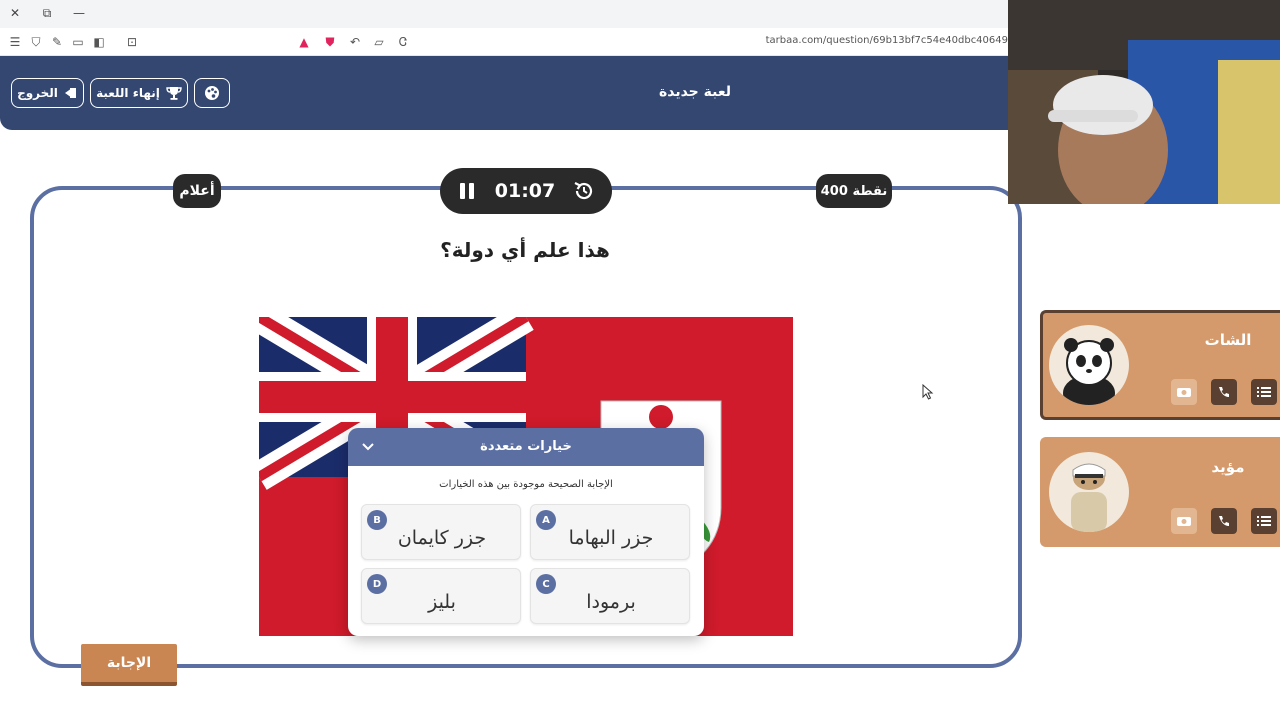 The width and height of the screenshot is (1280, 720). I want to click on timer: 01:07, so click(526, 191).